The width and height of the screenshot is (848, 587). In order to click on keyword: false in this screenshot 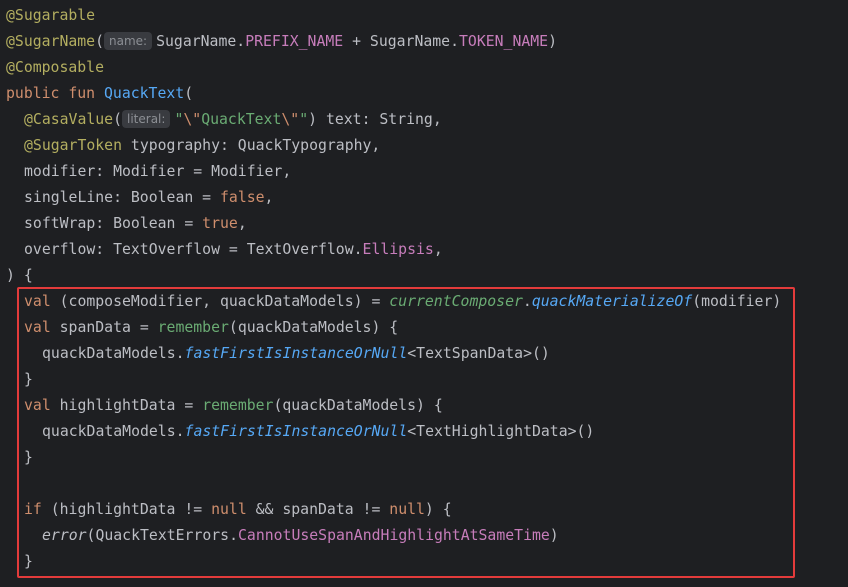, I will do `click(242, 197)`.